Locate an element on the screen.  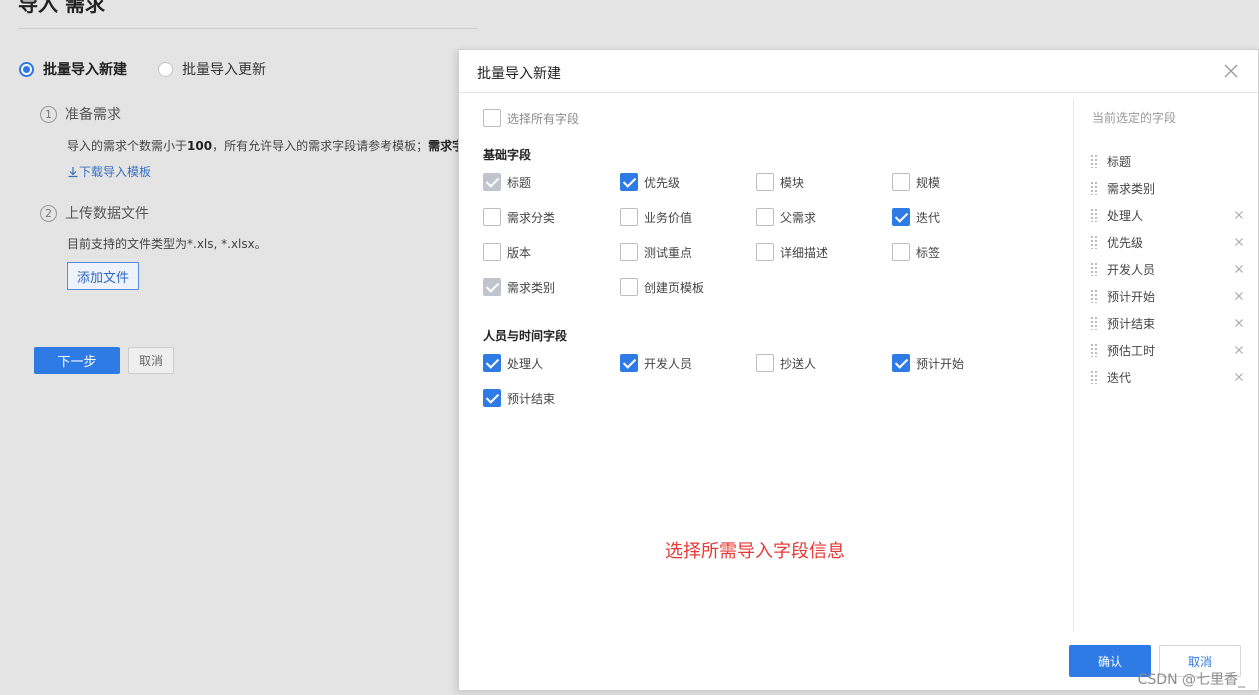
field-checkbox: 父需求 is located at coordinates (786, 217).